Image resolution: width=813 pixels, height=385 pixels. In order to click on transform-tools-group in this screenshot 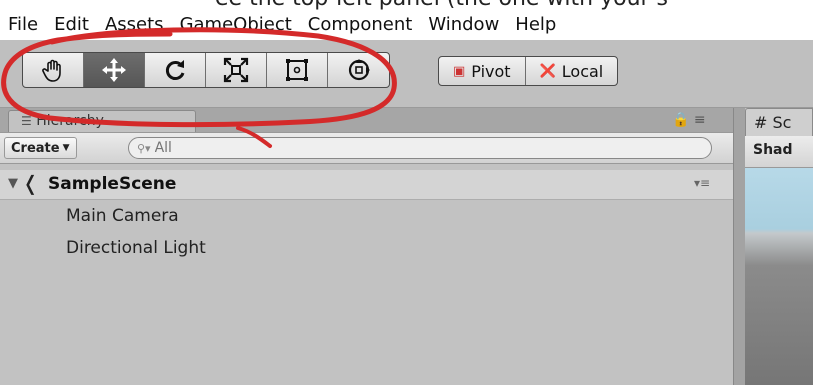, I will do `click(206, 70)`.